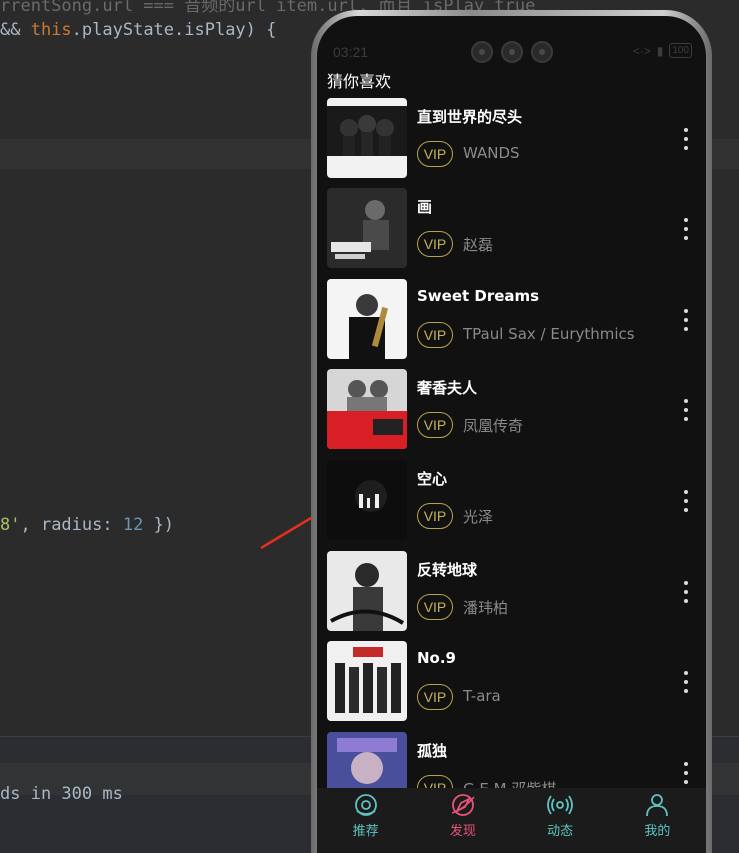 This screenshot has height=853, width=739. What do you see at coordinates (560, 820) in the screenshot?
I see `tab-activity: 动态` at bounding box center [560, 820].